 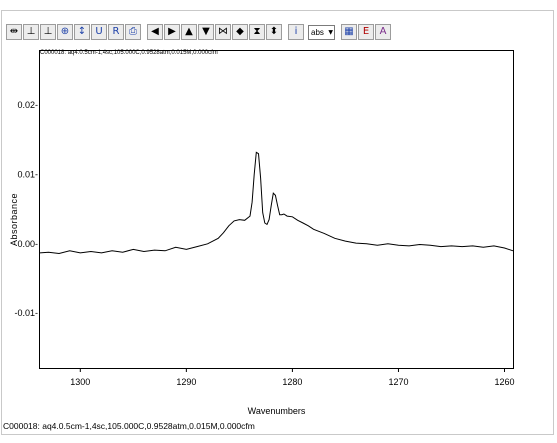 What do you see at coordinates (277, 411) in the screenshot?
I see `x-axis-label: Wavenumbers` at bounding box center [277, 411].